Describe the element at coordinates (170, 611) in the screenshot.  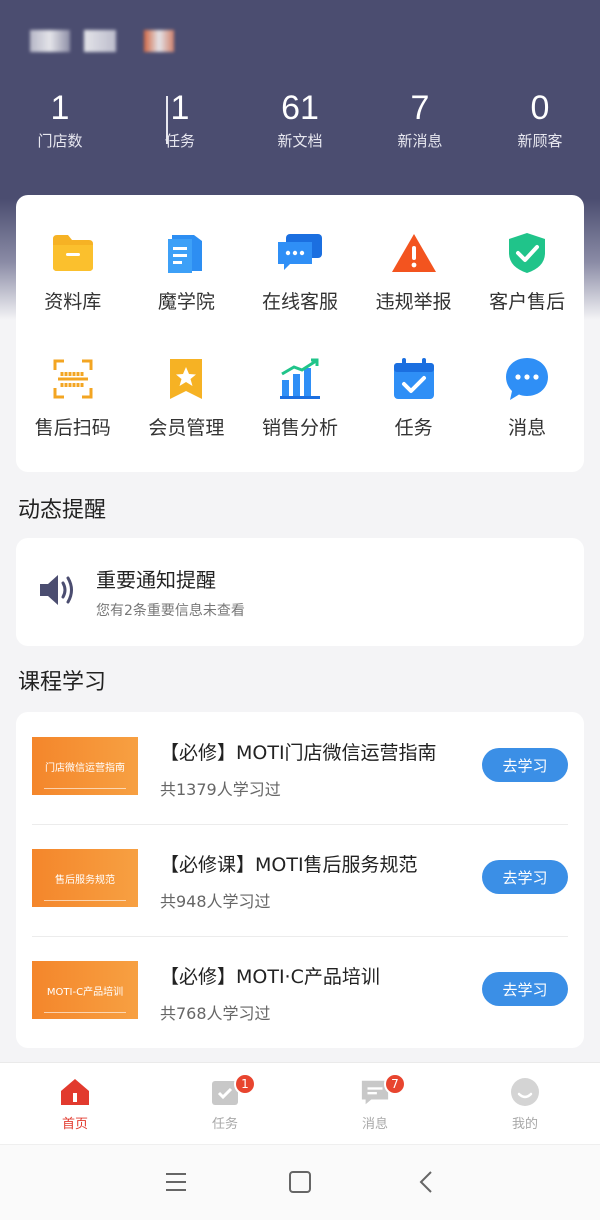
I see `notice-subtitle: 您有2条重要信息未查看` at that location.